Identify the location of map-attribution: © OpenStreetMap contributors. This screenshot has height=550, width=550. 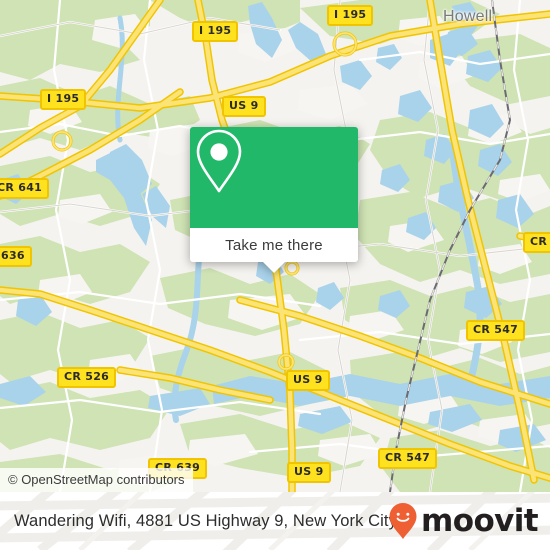
(96, 480).